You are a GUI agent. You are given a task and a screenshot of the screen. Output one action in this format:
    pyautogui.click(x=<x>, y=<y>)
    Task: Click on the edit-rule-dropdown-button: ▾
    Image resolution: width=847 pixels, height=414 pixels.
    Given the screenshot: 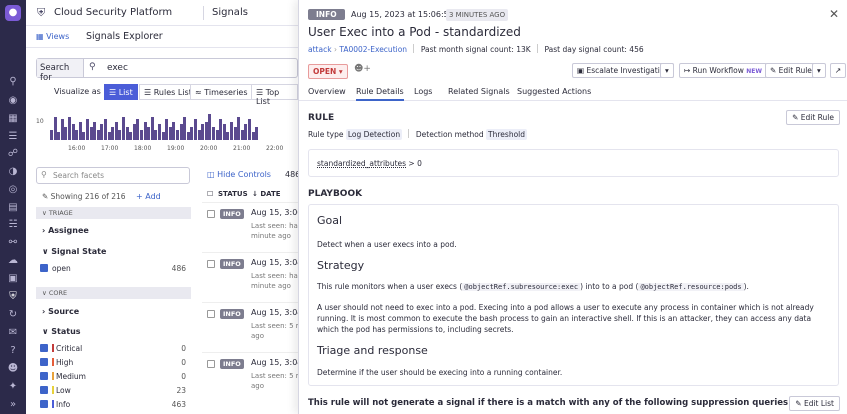 What is the action you would take?
    pyautogui.click(x=819, y=70)
    